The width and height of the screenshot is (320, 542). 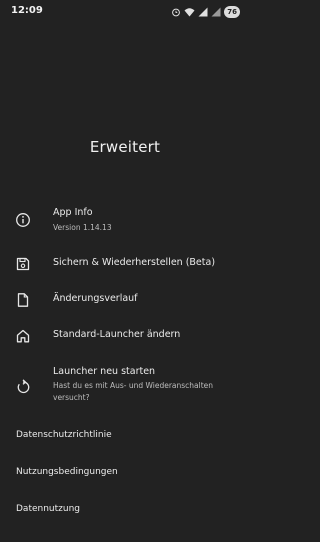 What do you see at coordinates (23, 220) in the screenshot?
I see `info-icon` at bounding box center [23, 220].